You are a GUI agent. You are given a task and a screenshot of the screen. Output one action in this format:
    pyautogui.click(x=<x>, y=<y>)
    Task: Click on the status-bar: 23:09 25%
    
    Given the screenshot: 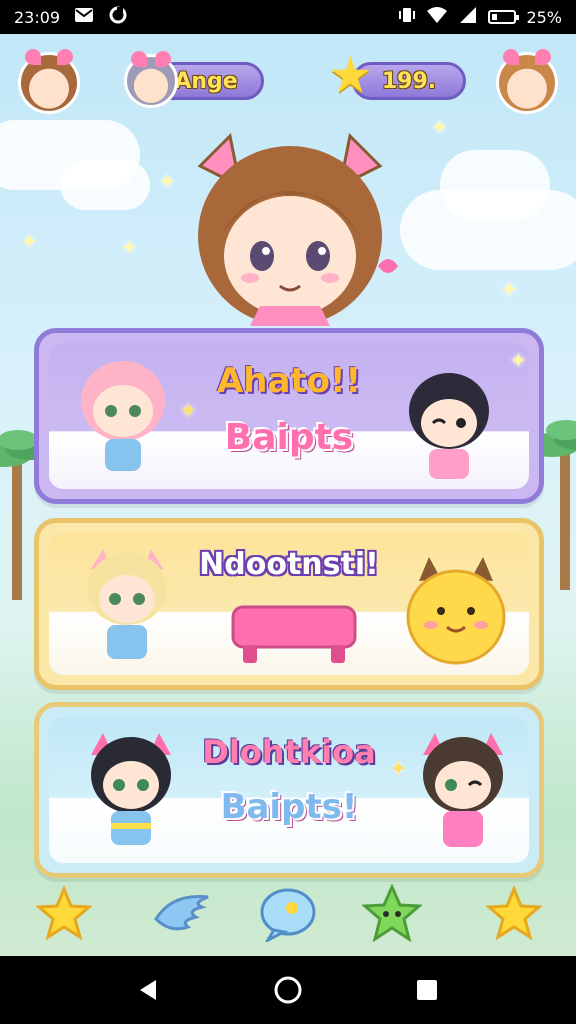 What is the action you would take?
    pyautogui.click(x=288, y=17)
    